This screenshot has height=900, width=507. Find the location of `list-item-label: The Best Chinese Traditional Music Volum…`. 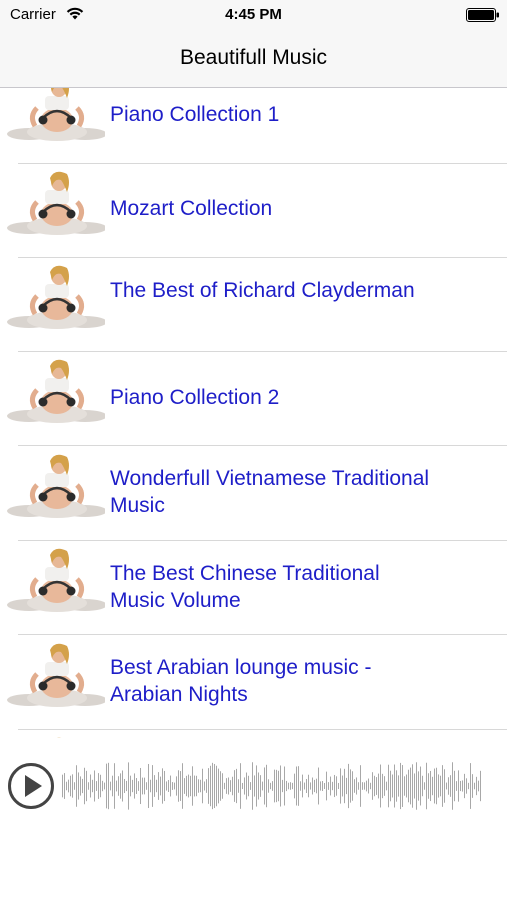

list-item-label: The Best Chinese Traditional Music Volum… is located at coordinates (245, 587).